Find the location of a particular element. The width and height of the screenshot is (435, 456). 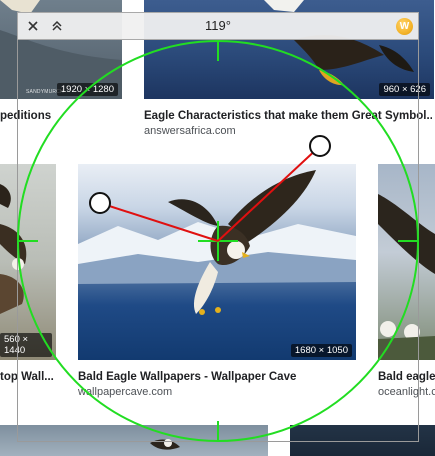

close-icon is located at coordinates (33, 26).